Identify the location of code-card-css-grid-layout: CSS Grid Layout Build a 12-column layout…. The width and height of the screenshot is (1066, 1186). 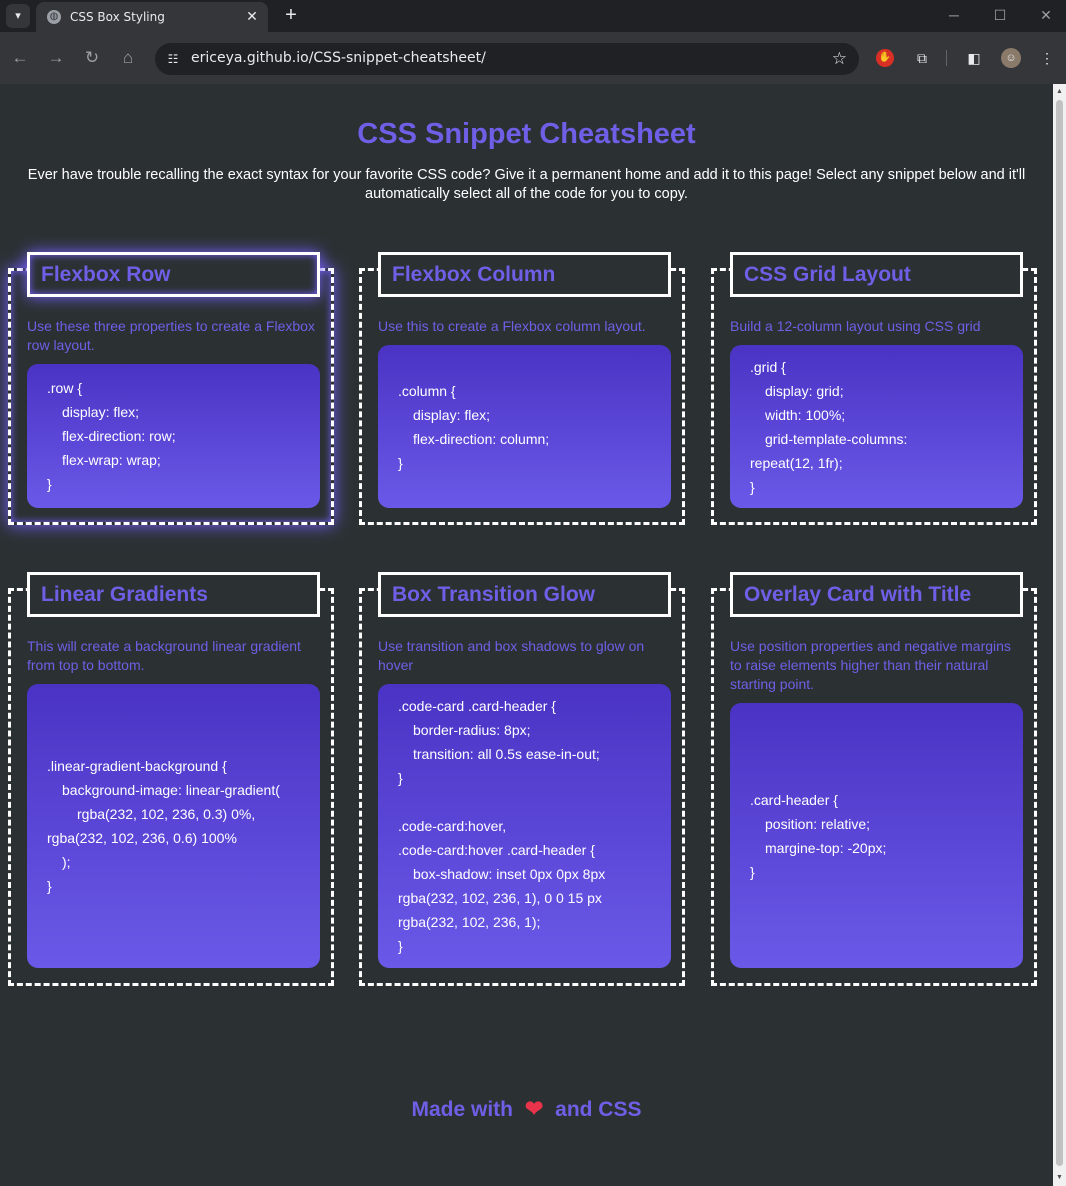
(874, 388).